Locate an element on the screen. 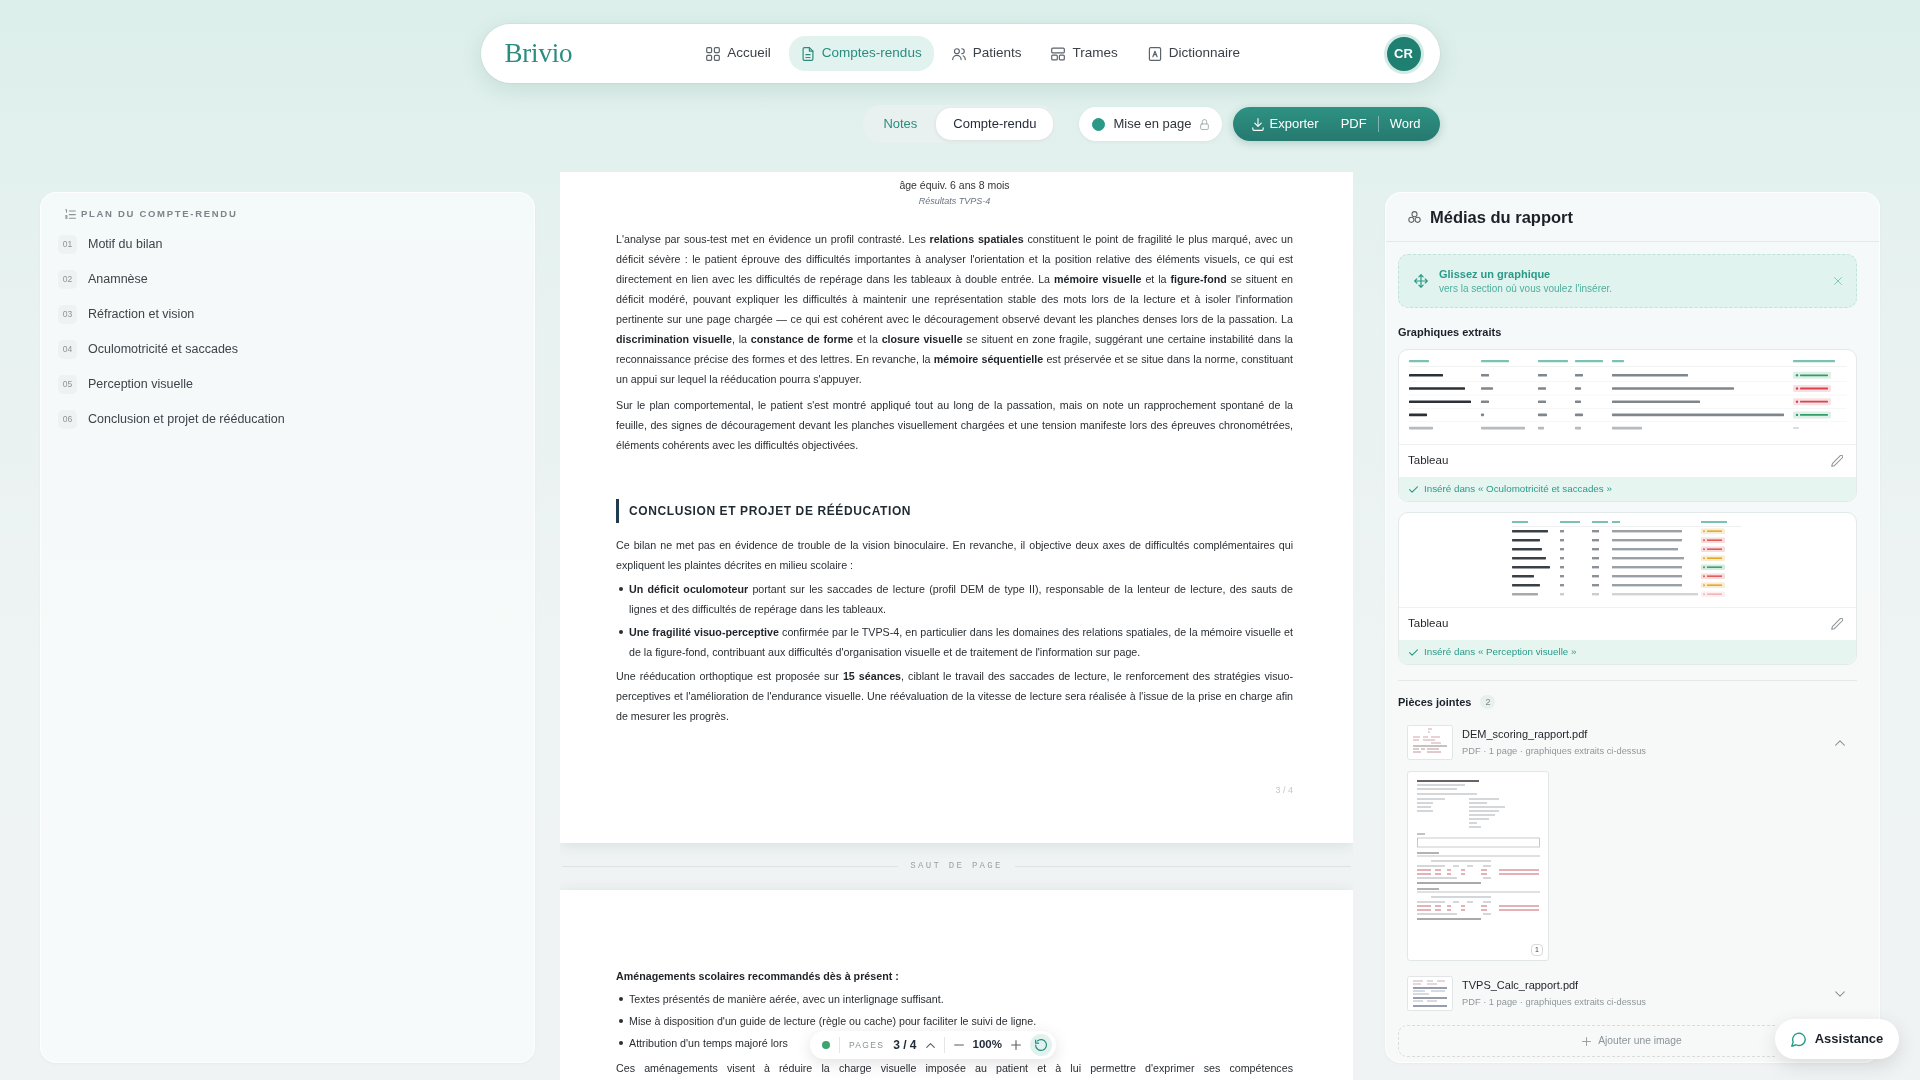 The image size is (1920, 1080). hint-text: vers la section où vous voulez l'insérer. is located at coordinates (1526, 288).